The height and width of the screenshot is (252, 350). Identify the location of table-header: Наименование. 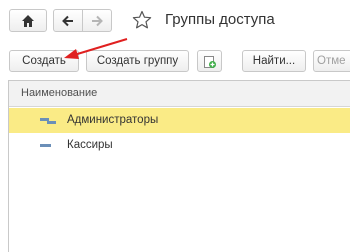
(179, 94).